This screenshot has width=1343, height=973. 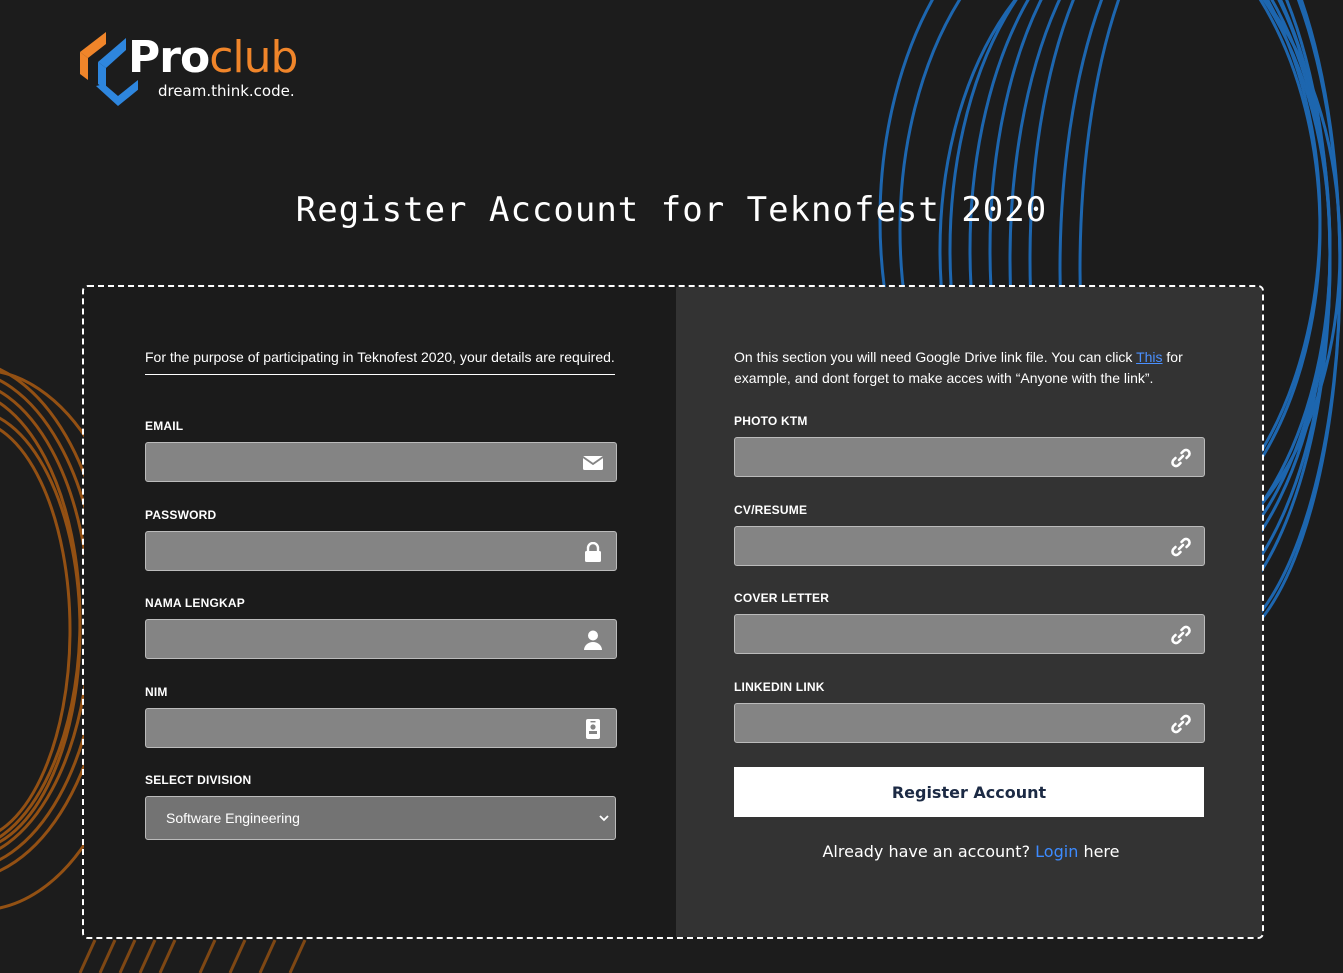 What do you see at coordinates (1101, 851) in the screenshot?
I see `login-prompt-suffix: here` at bounding box center [1101, 851].